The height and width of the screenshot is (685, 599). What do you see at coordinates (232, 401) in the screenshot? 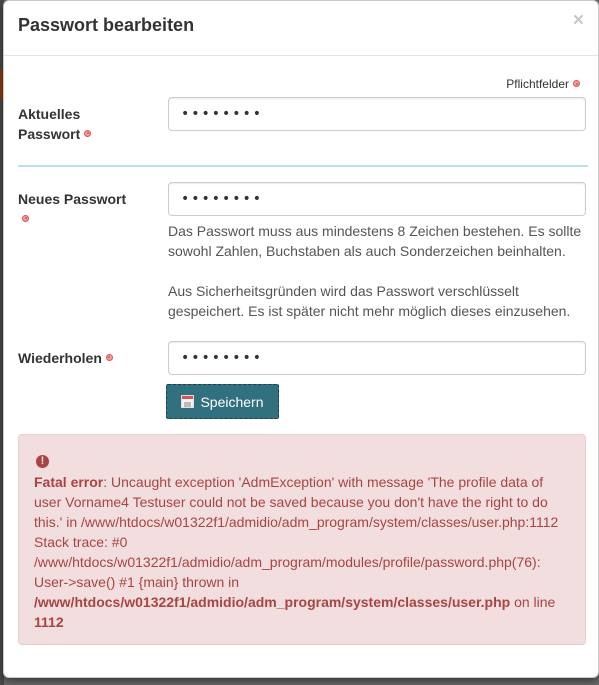
I see `save-button-label: Speichern` at bounding box center [232, 401].